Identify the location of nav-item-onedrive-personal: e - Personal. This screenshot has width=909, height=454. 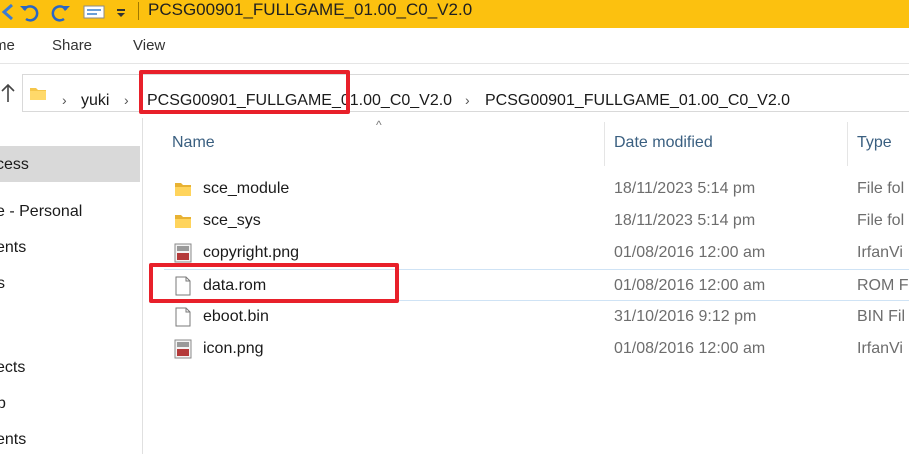
(41, 212).